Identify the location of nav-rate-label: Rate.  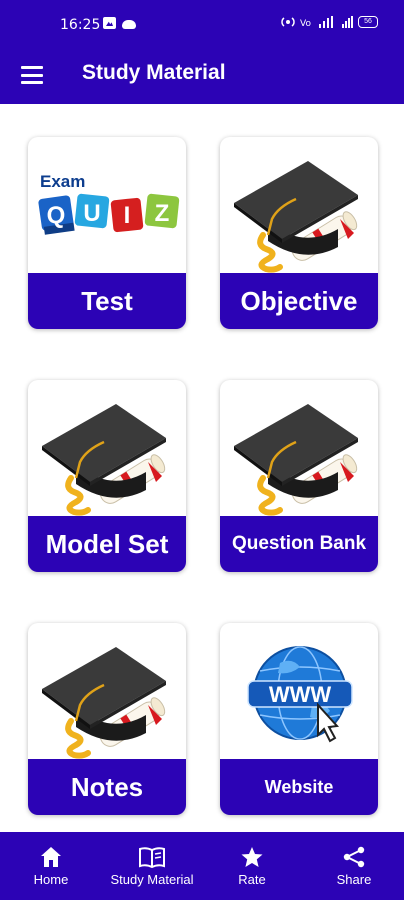
(252, 879).